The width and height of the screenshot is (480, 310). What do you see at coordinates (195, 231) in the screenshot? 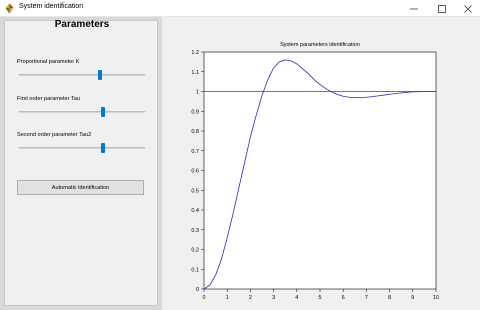
I see `y-tick-label: 0.3` at bounding box center [195, 231].